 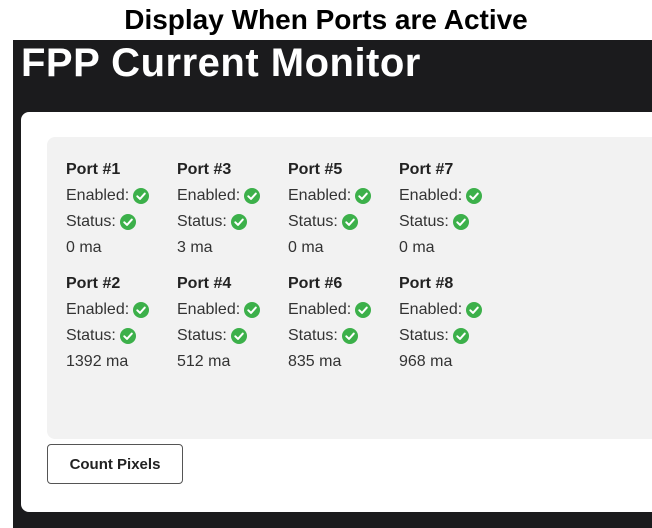 I want to click on port-name: Port #1, so click(x=93, y=169).